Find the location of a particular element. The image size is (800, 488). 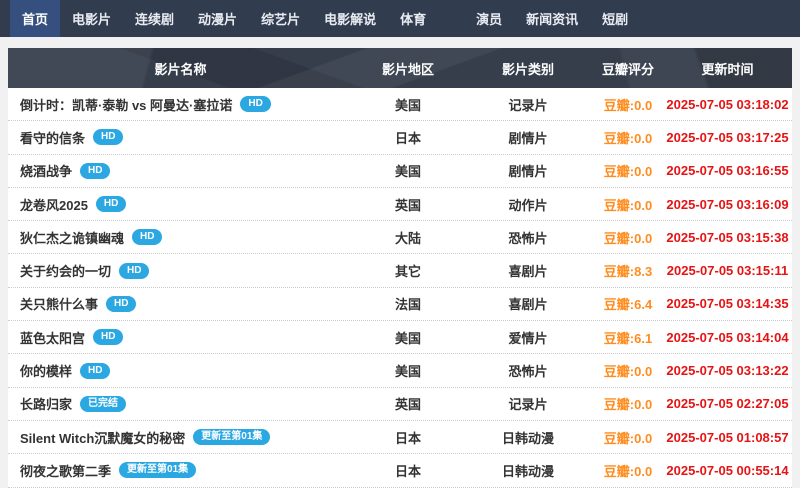

movie-category: 动作片 is located at coordinates (528, 205).